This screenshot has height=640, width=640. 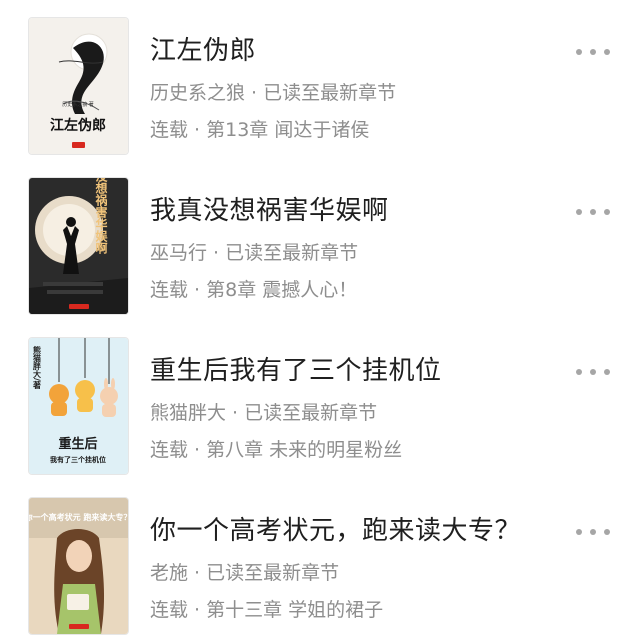 What do you see at coordinates (203, 48) in the screenshot?
I see `book-title: 江左伪郎` at bounding box center [203, 48].